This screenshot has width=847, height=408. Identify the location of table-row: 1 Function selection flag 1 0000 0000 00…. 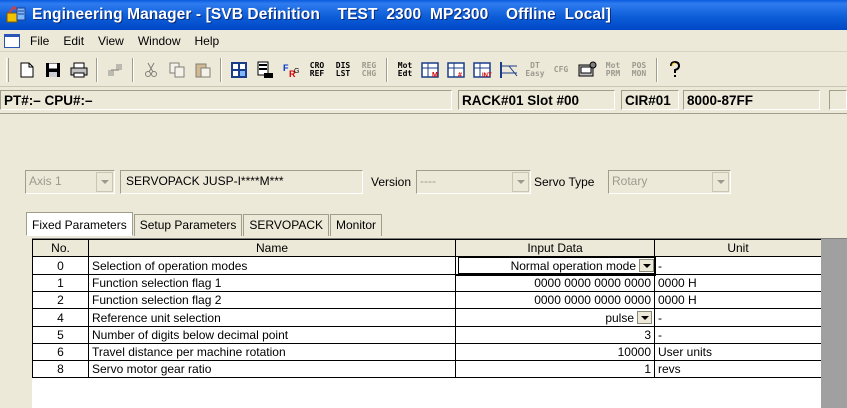
(427, 283).